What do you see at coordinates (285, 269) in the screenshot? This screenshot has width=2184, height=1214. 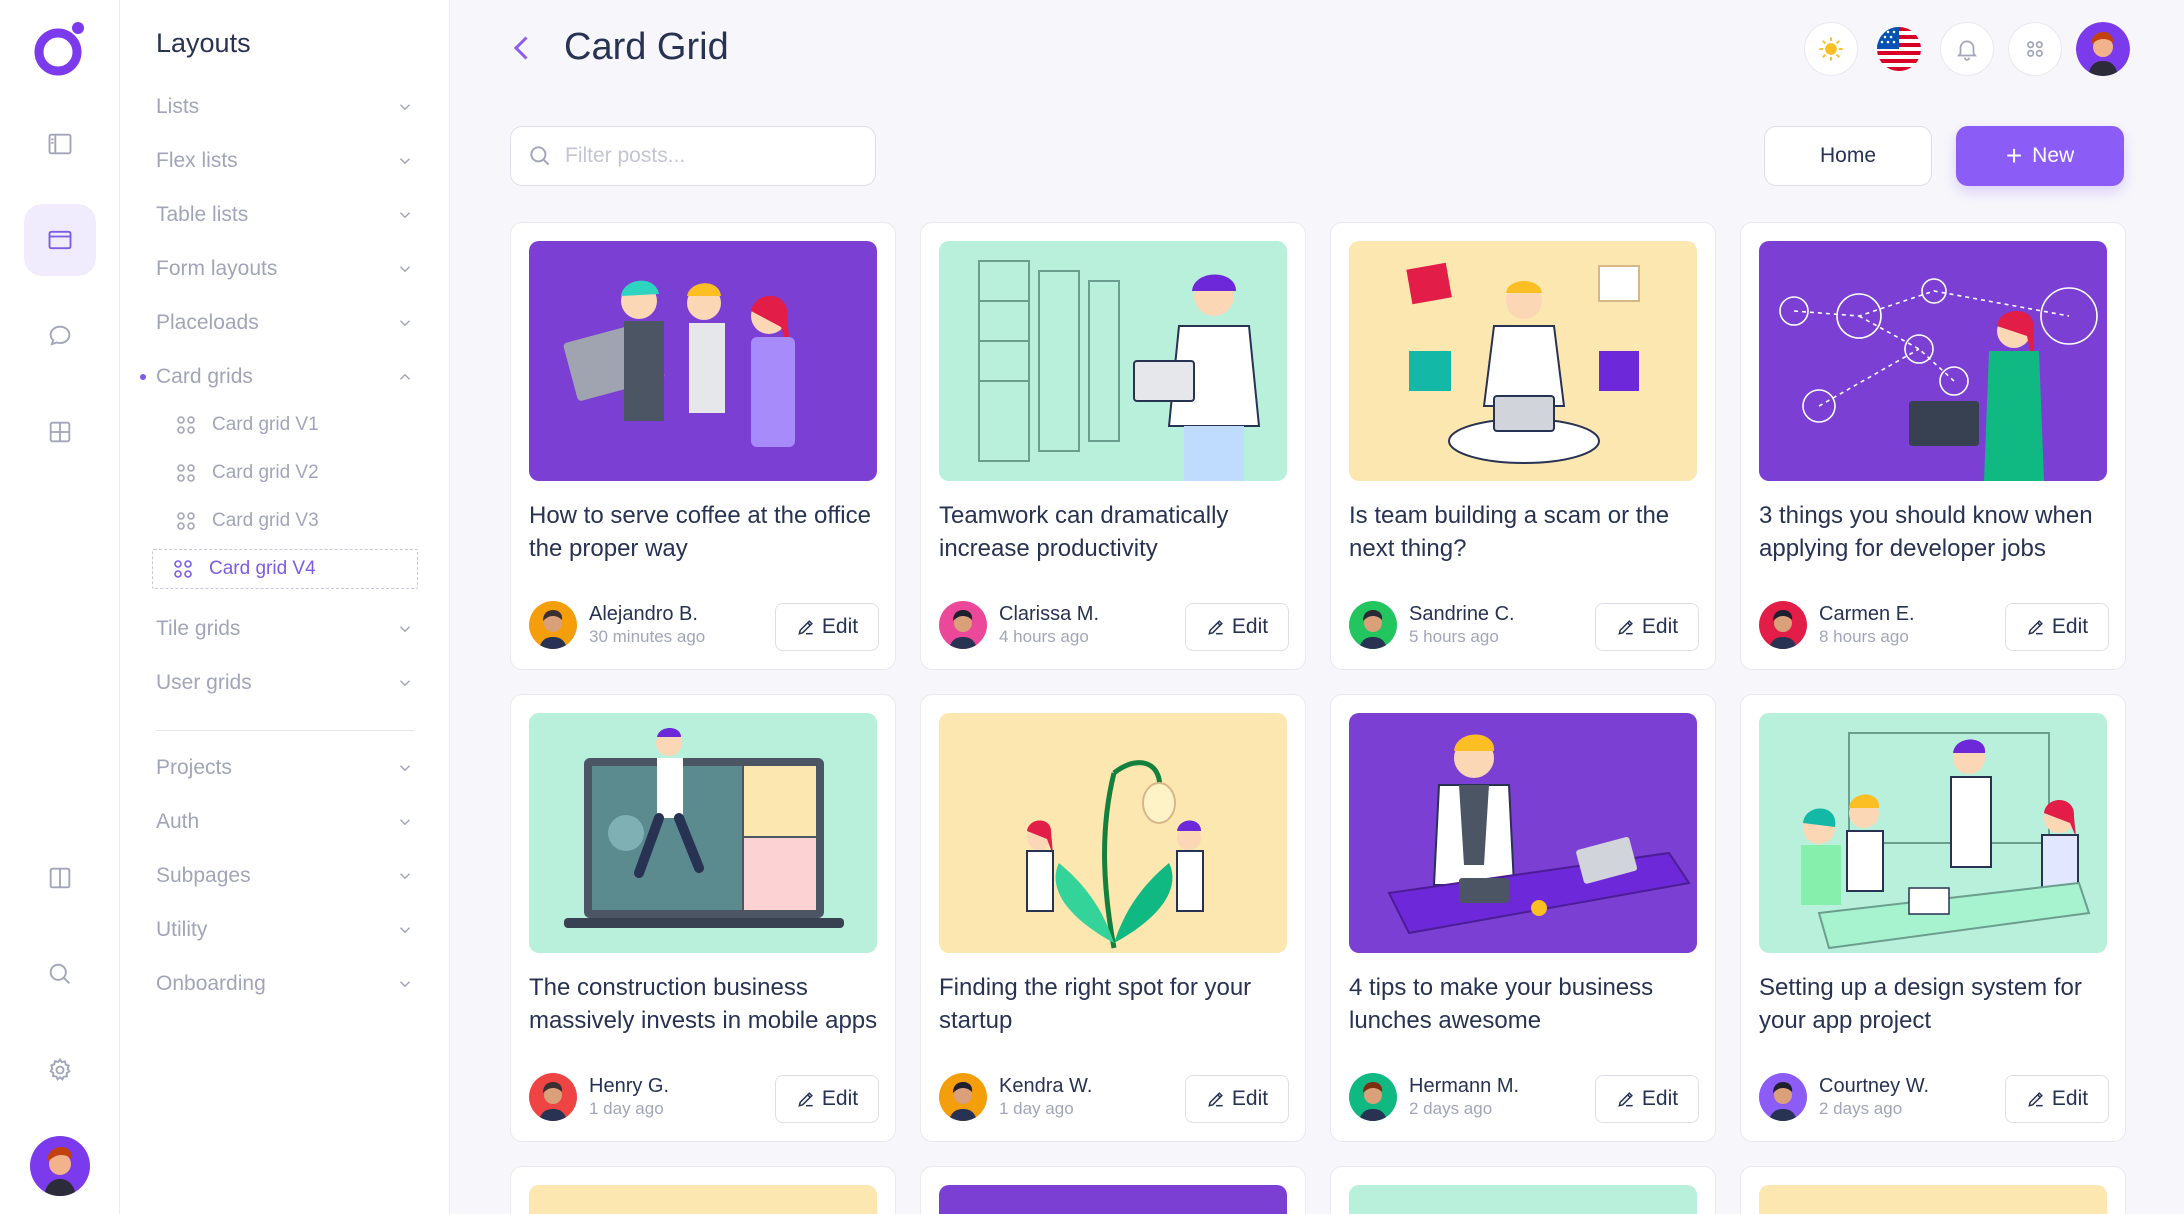 I see `sidebar-item-form-layouts: Form layouts` at bounding box center [285, 269].